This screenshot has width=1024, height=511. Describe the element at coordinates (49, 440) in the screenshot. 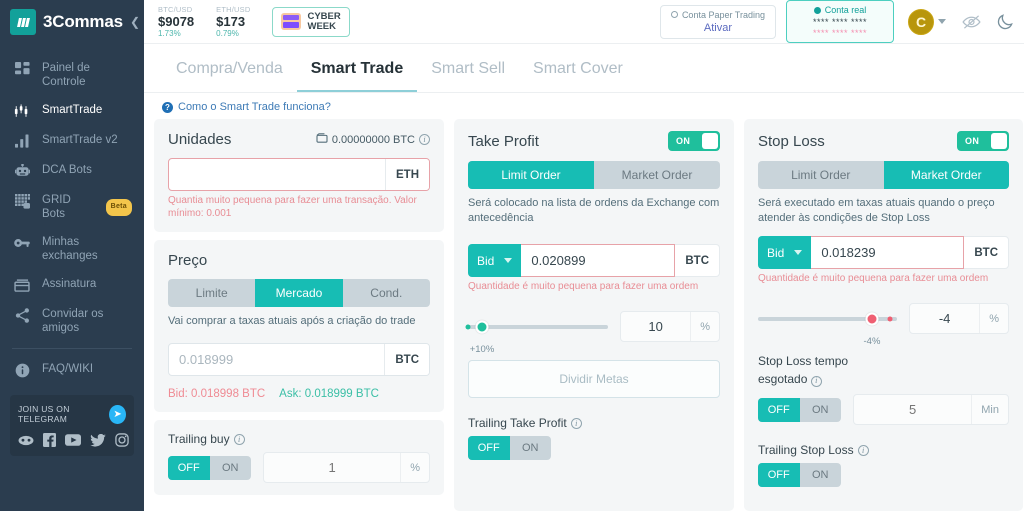

I see `facebook-icon` at that location.